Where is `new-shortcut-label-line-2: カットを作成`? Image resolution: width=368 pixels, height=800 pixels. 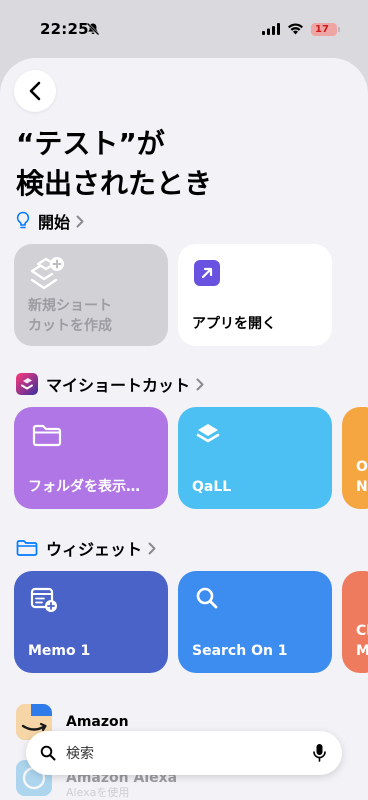
new-shortcut-label-line-2: カットを作成 is located at coordinates (70, 326).